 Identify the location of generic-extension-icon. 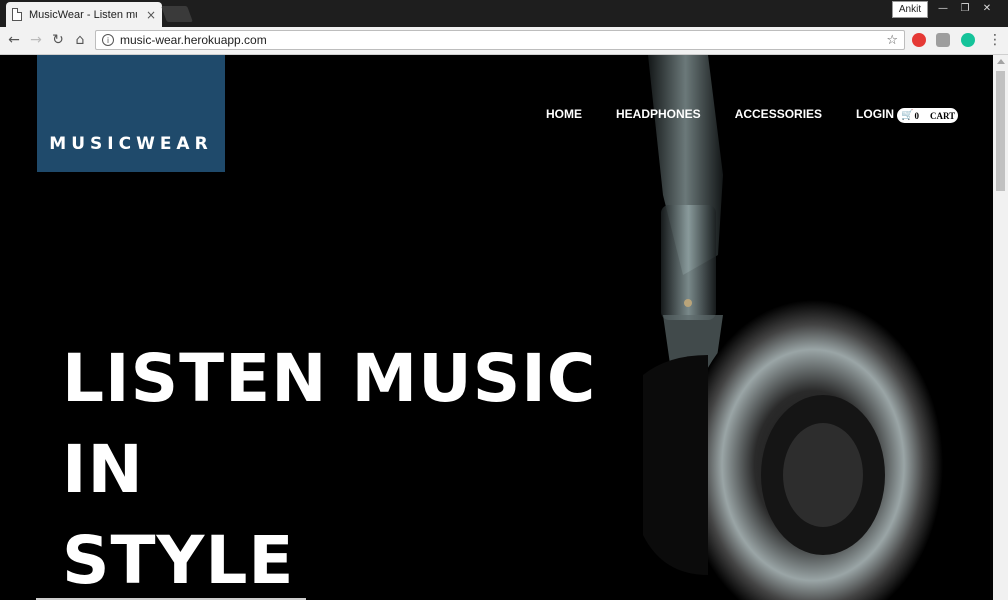
(943, 40).